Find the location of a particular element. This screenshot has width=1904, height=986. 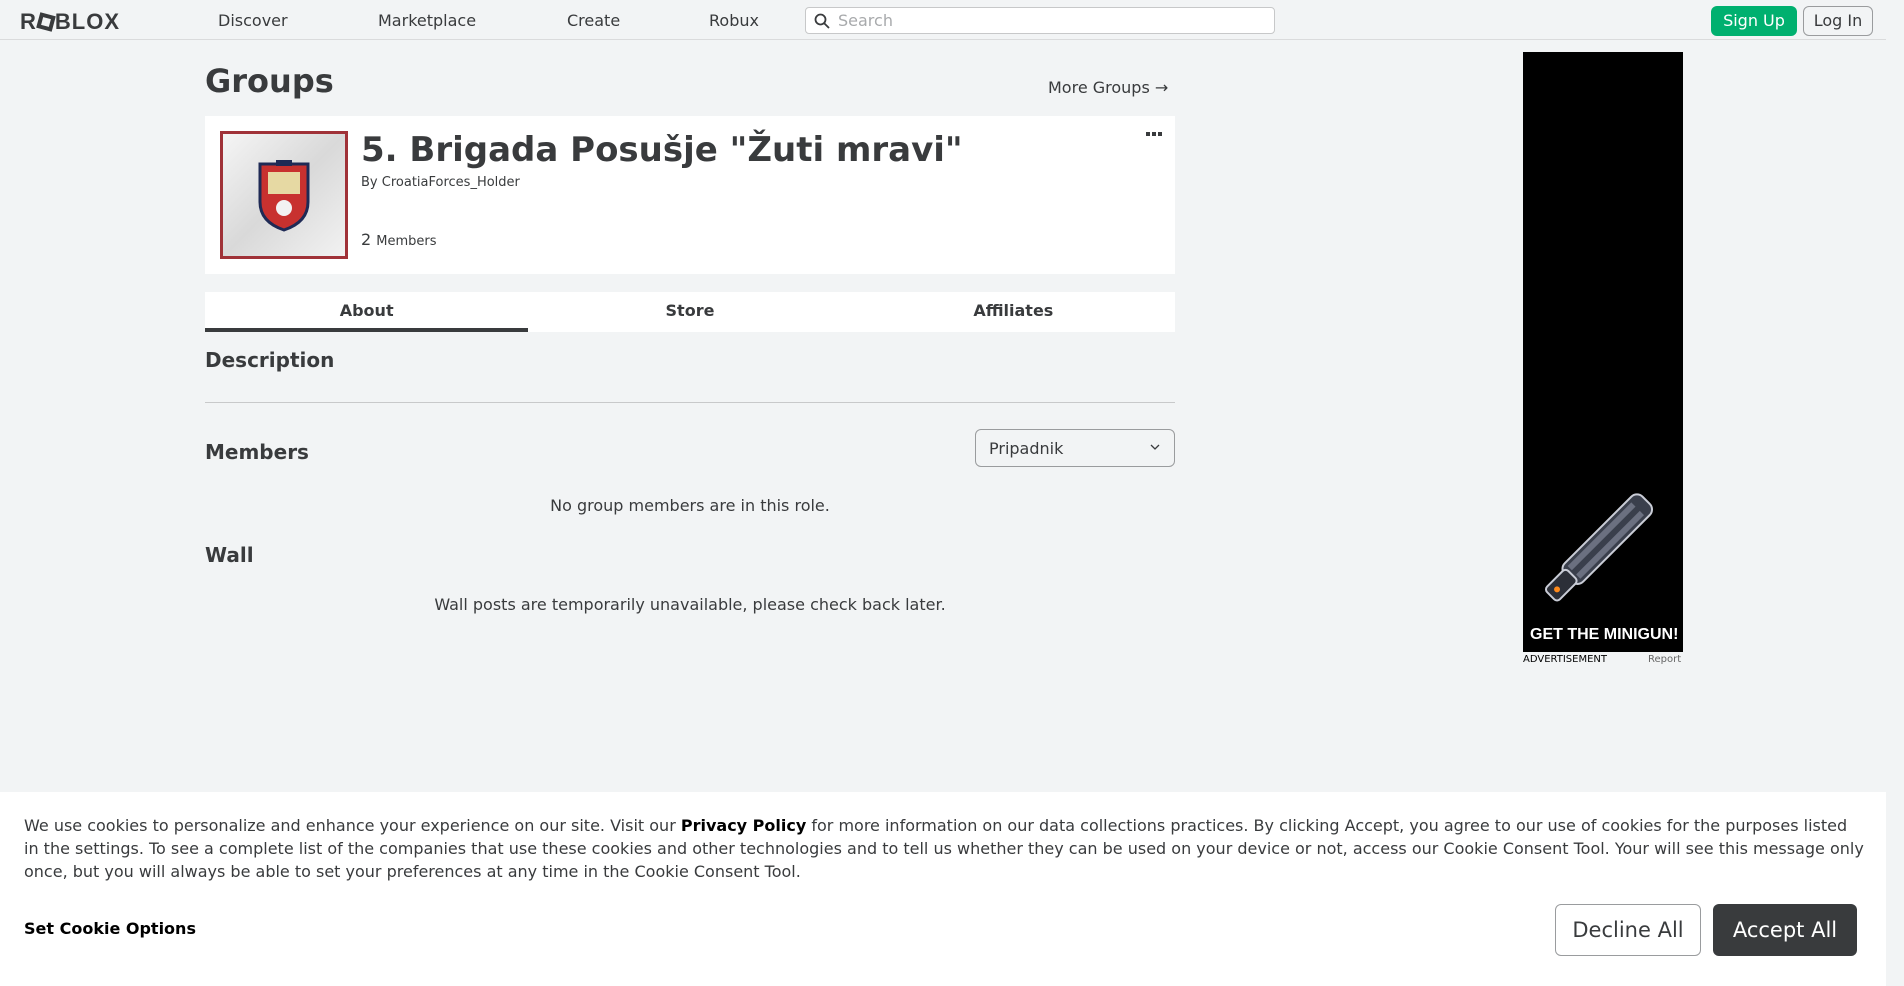

group-tabs: About Store Affiliates is located at coordinates (690, 312).